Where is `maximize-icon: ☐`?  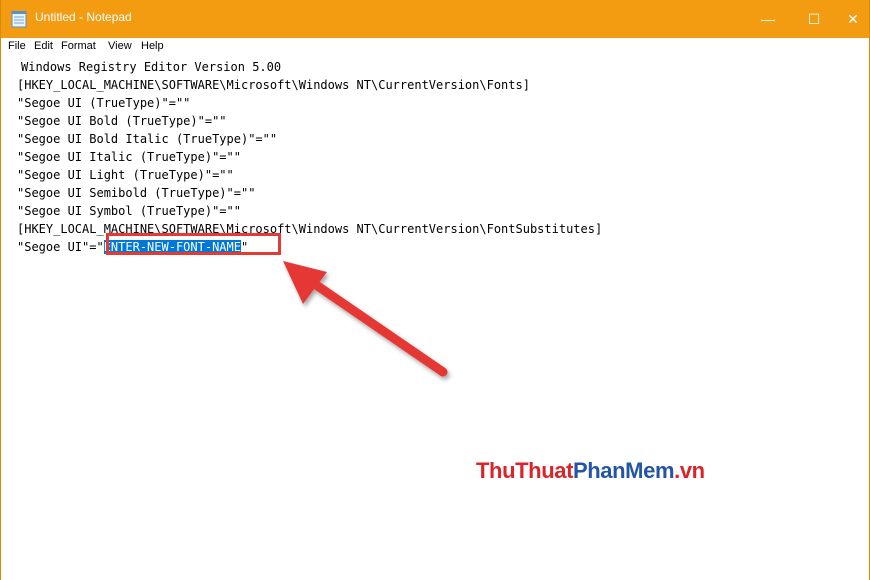 maximize-icon: ☐ is located at coordinates (814, 18).